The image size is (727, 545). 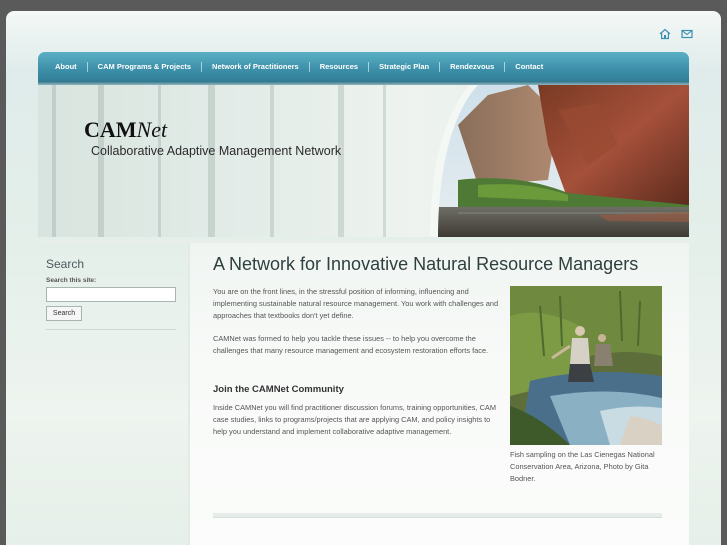 I want to click on canyon-river-photo, so click(x=559, y=161).